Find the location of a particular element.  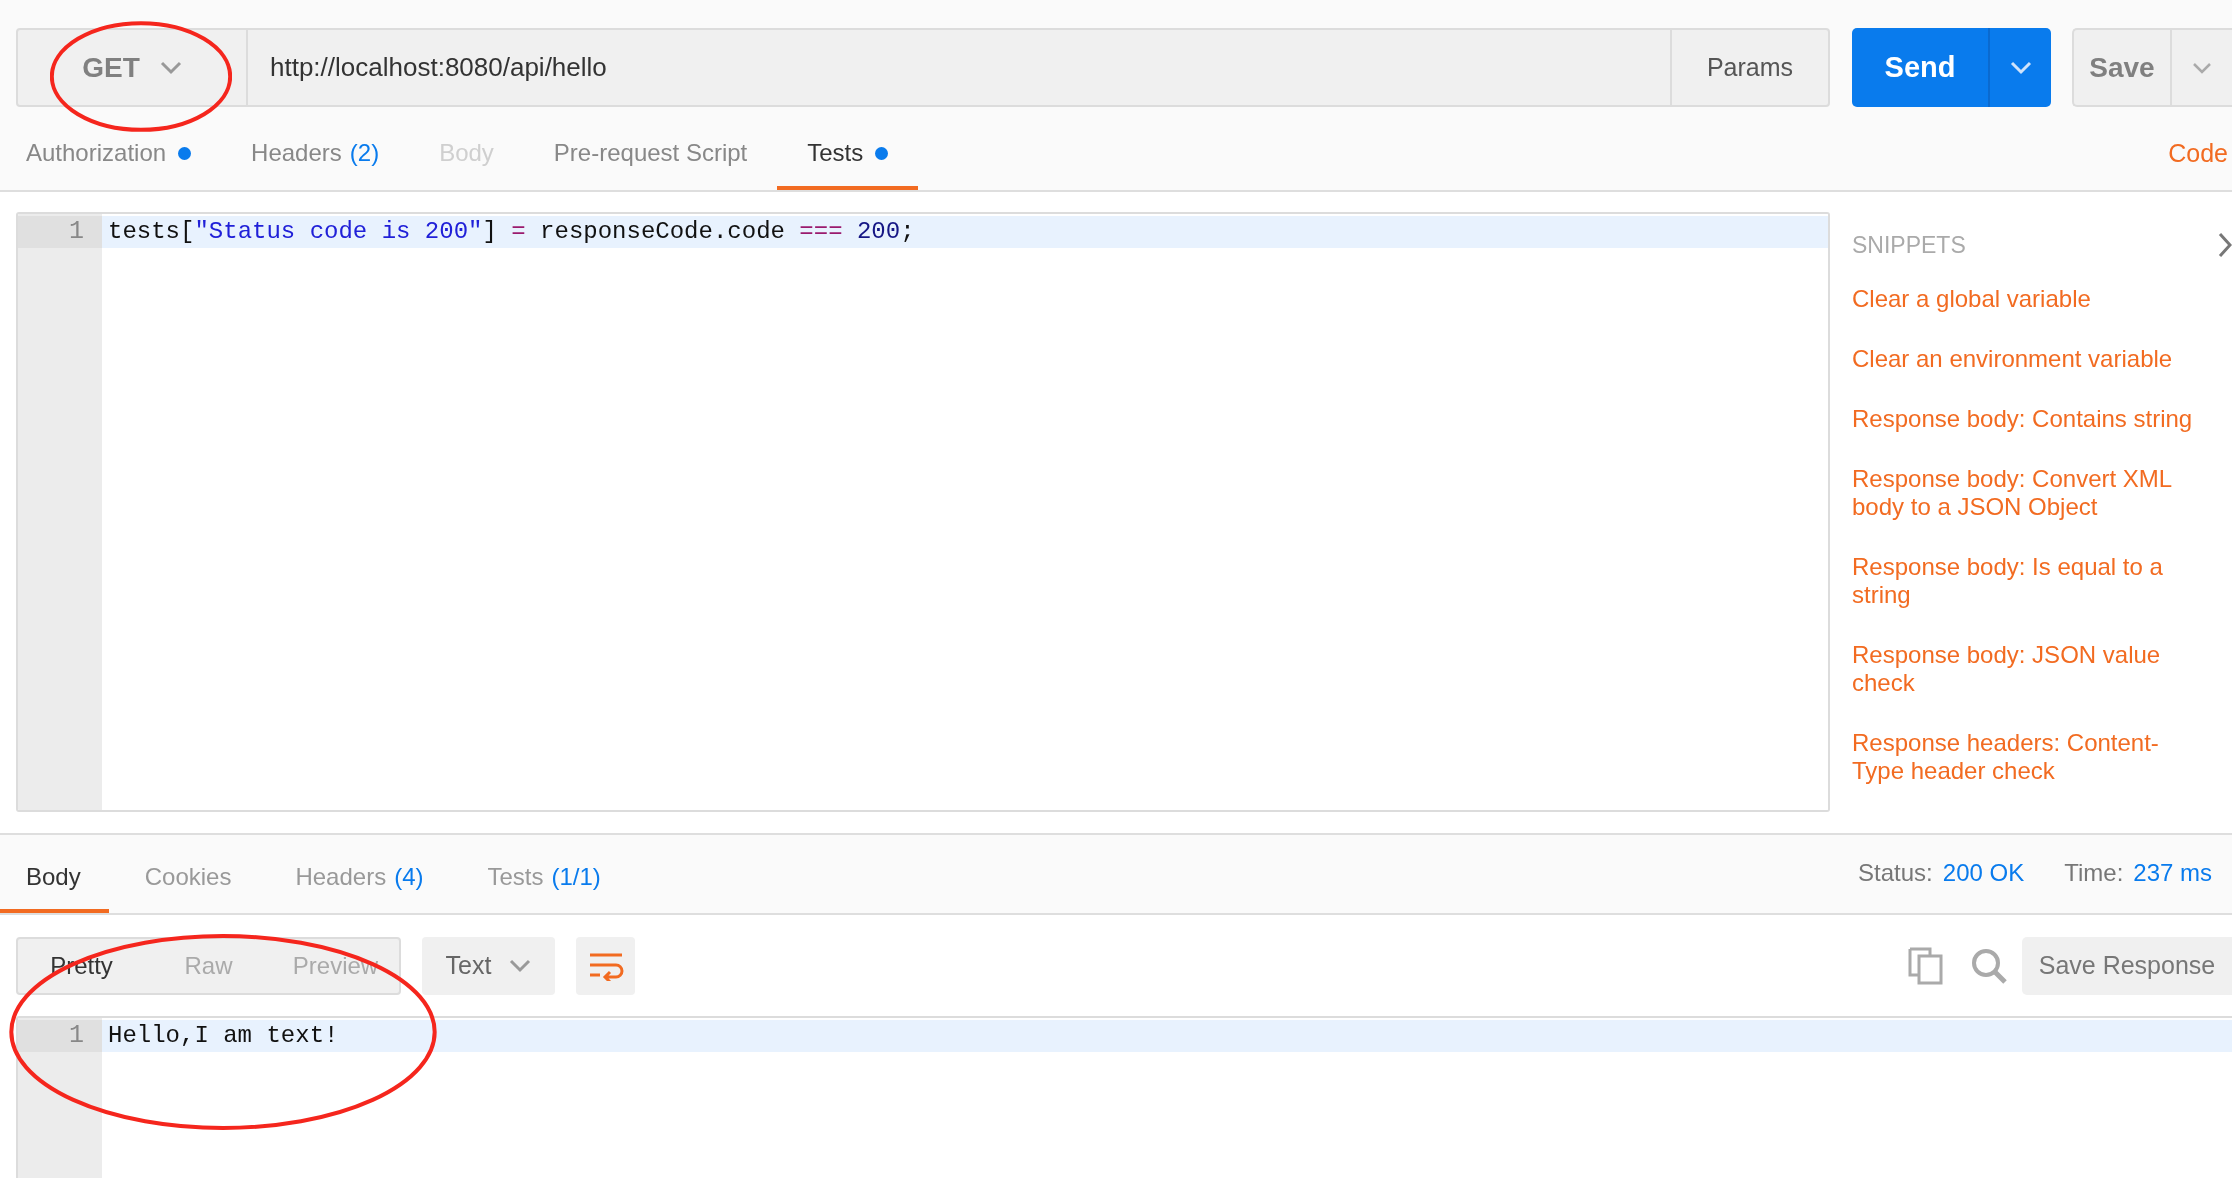

response-tab: Body is located at coordinates (54, 879).